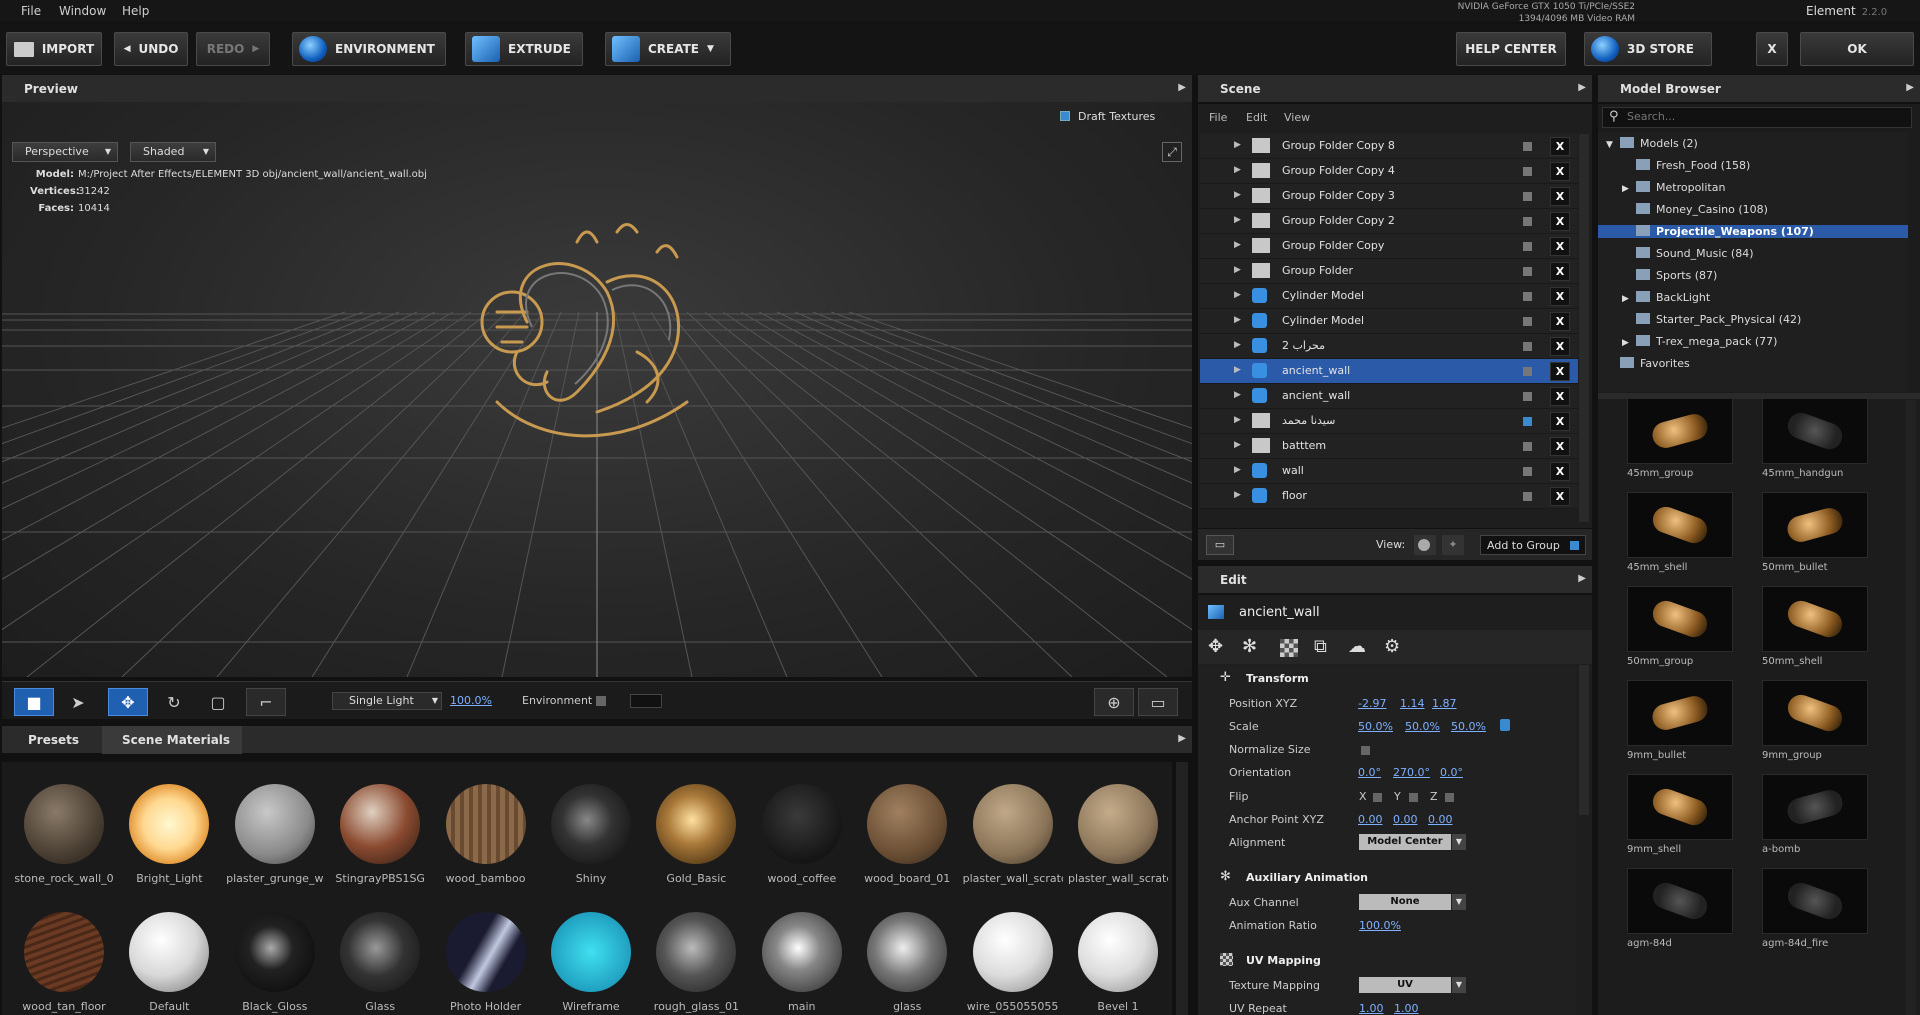 This screenshot has height=1015, width=1920. What do you see at coordinates (646, 701) in the screenshot?
I see `environment-swatch` at bounding box center [646, 701].